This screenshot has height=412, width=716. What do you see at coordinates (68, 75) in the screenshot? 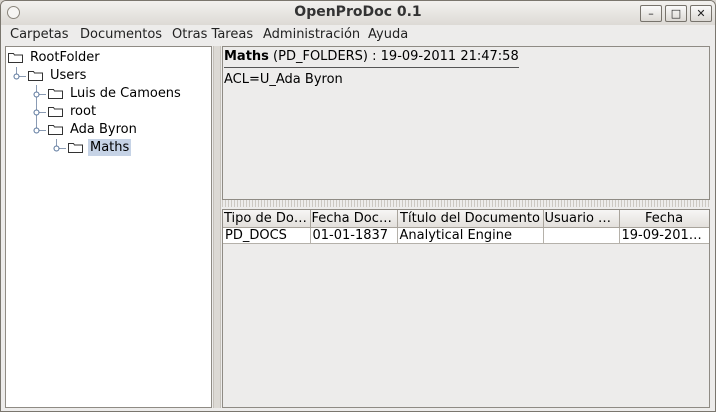
I see `tree-item-label: Users` at bounding box center [68, 75].